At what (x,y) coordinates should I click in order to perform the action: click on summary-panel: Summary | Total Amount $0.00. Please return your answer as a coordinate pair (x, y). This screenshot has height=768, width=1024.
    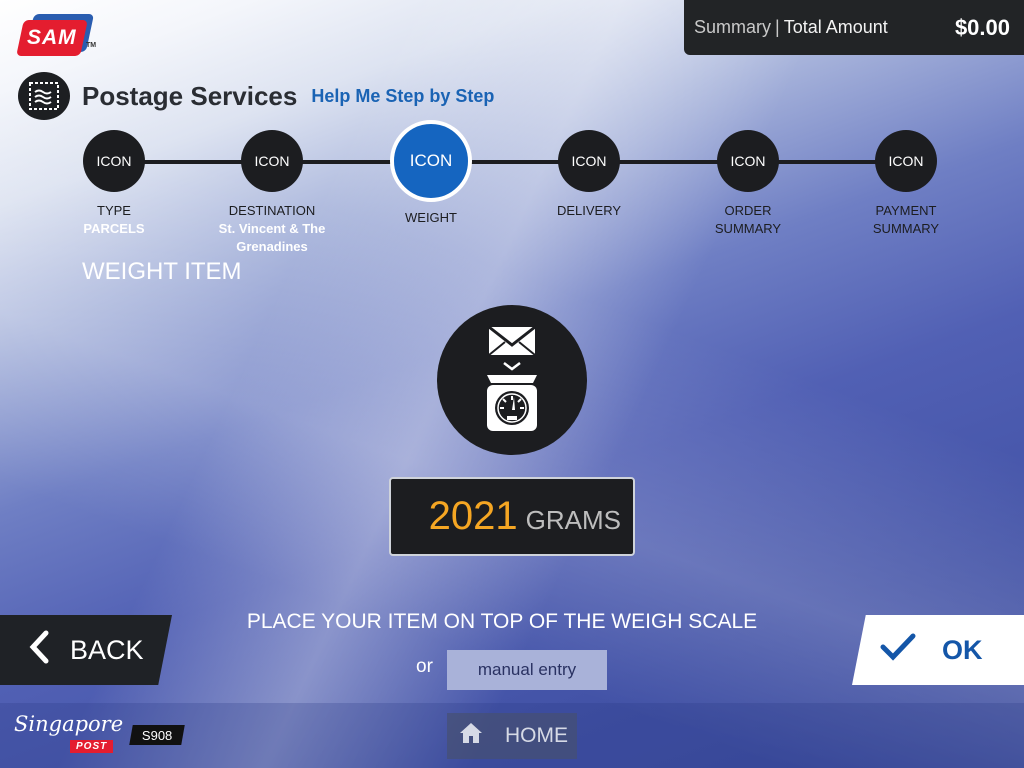
    Looking at the image, I should click on (854, 27).